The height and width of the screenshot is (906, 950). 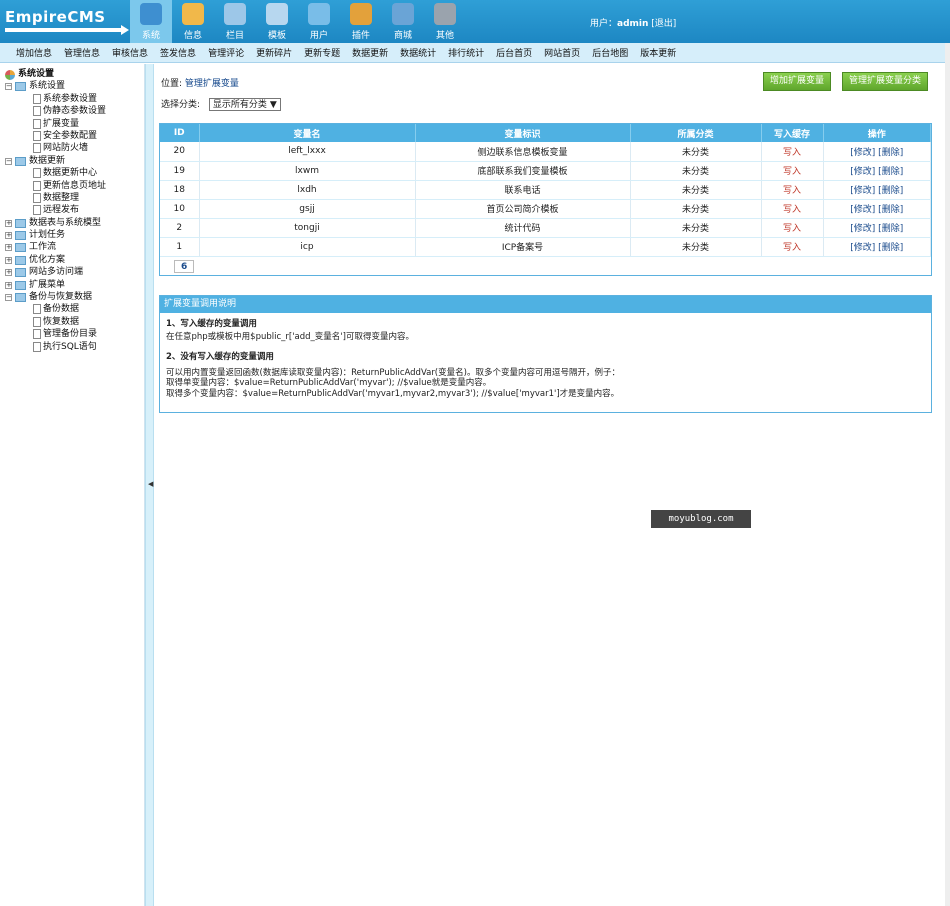 What do you see at coordinates (696, 133) in the screenshot?
I see `column-header: 所属分类` at bounding box center [696, 133].